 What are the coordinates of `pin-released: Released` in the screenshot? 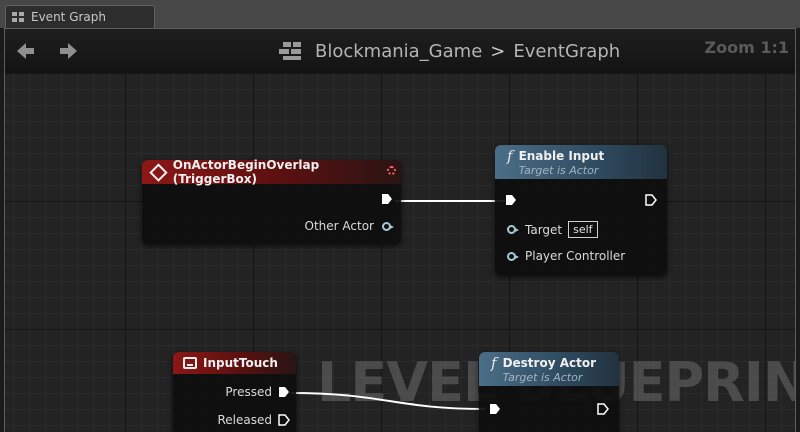 It's located at (253, 420).